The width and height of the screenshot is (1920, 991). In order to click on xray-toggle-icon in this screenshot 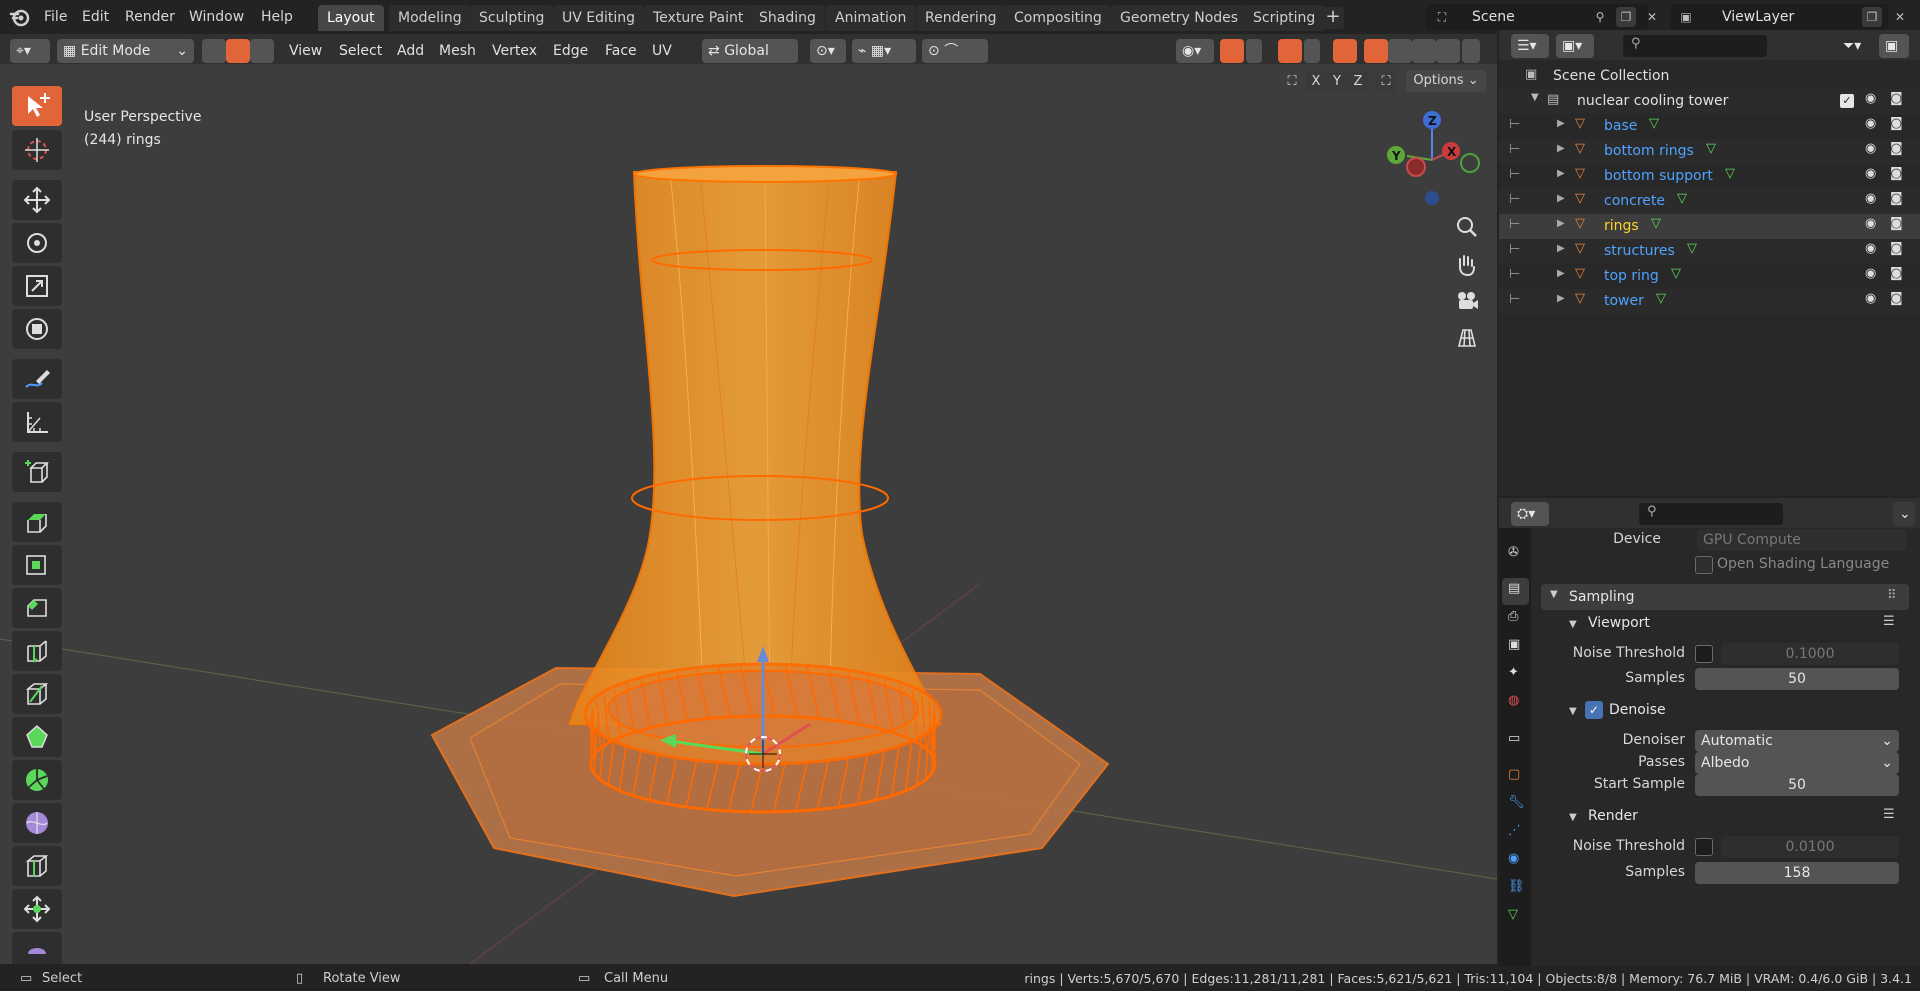, I will do `click(1345, 51)`.